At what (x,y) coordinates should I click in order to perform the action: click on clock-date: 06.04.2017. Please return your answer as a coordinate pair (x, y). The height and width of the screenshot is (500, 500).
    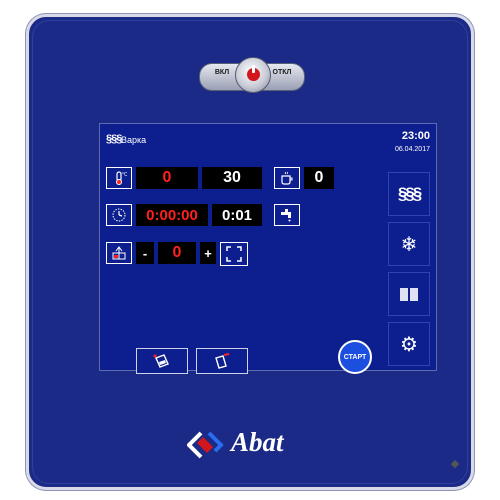
    Looking at the image, I should click on (412, 149).